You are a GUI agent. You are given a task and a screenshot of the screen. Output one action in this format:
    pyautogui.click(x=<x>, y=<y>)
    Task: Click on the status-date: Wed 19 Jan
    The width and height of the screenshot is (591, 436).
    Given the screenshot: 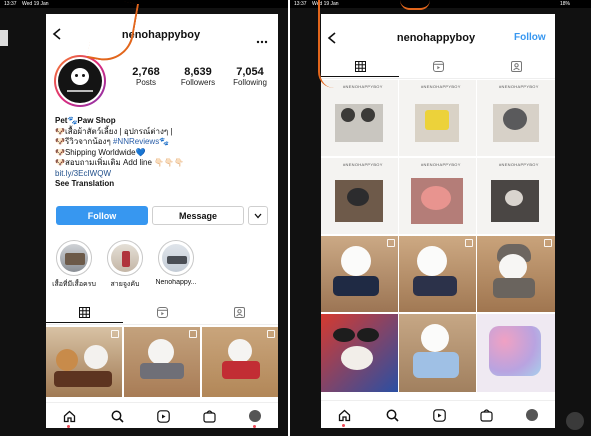 What is the action you would take?
    pyautogui.click(x=35, y=4)
    